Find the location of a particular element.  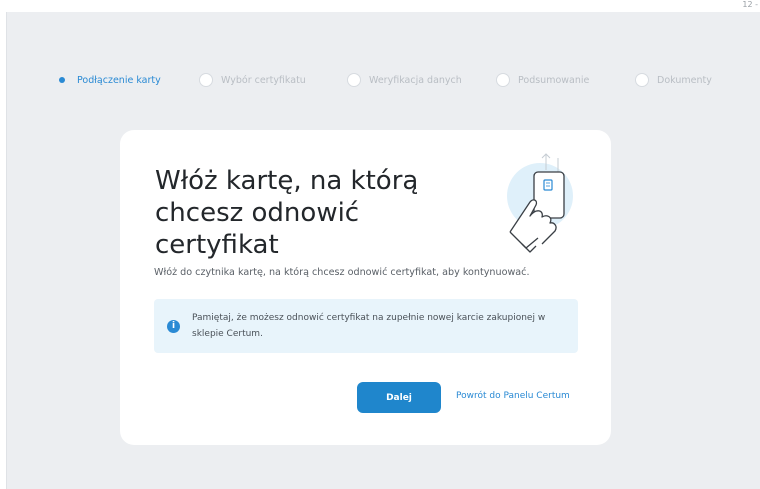

top-strip is located at coordinates (380, 6).